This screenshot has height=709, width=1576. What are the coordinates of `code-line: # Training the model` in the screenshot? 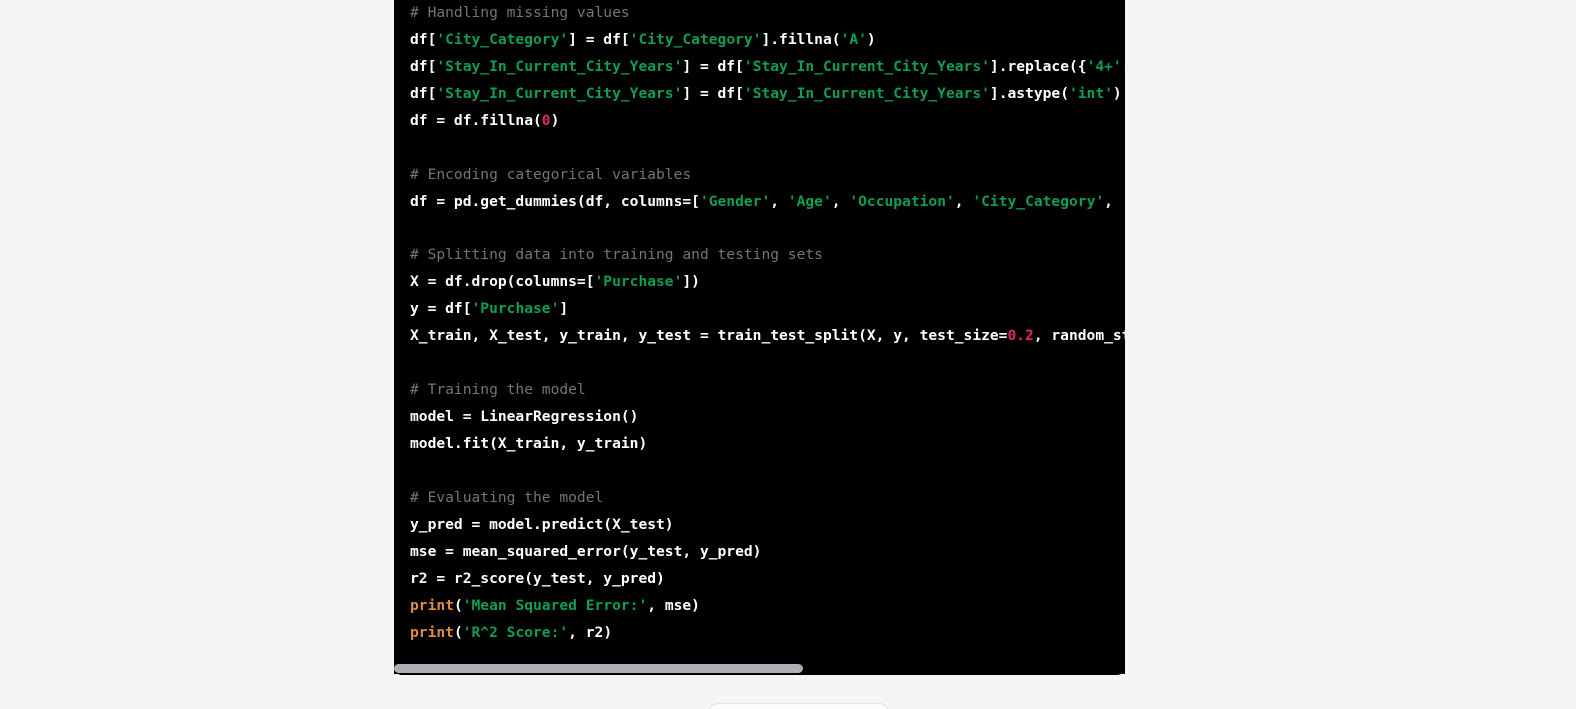 It's located at (767, 390).